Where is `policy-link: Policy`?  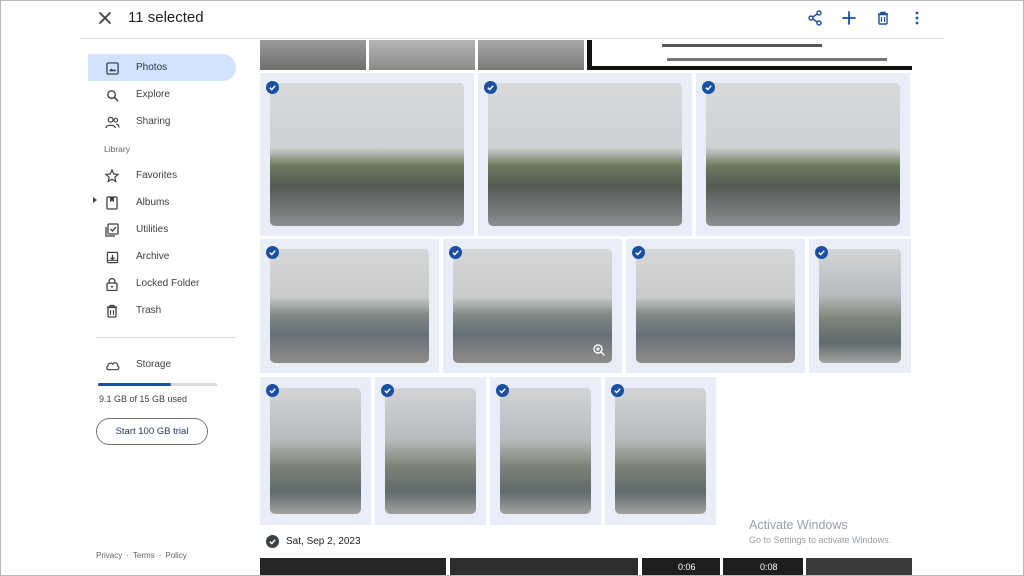 policy-link: Policy is located at coordinates (175, 555).